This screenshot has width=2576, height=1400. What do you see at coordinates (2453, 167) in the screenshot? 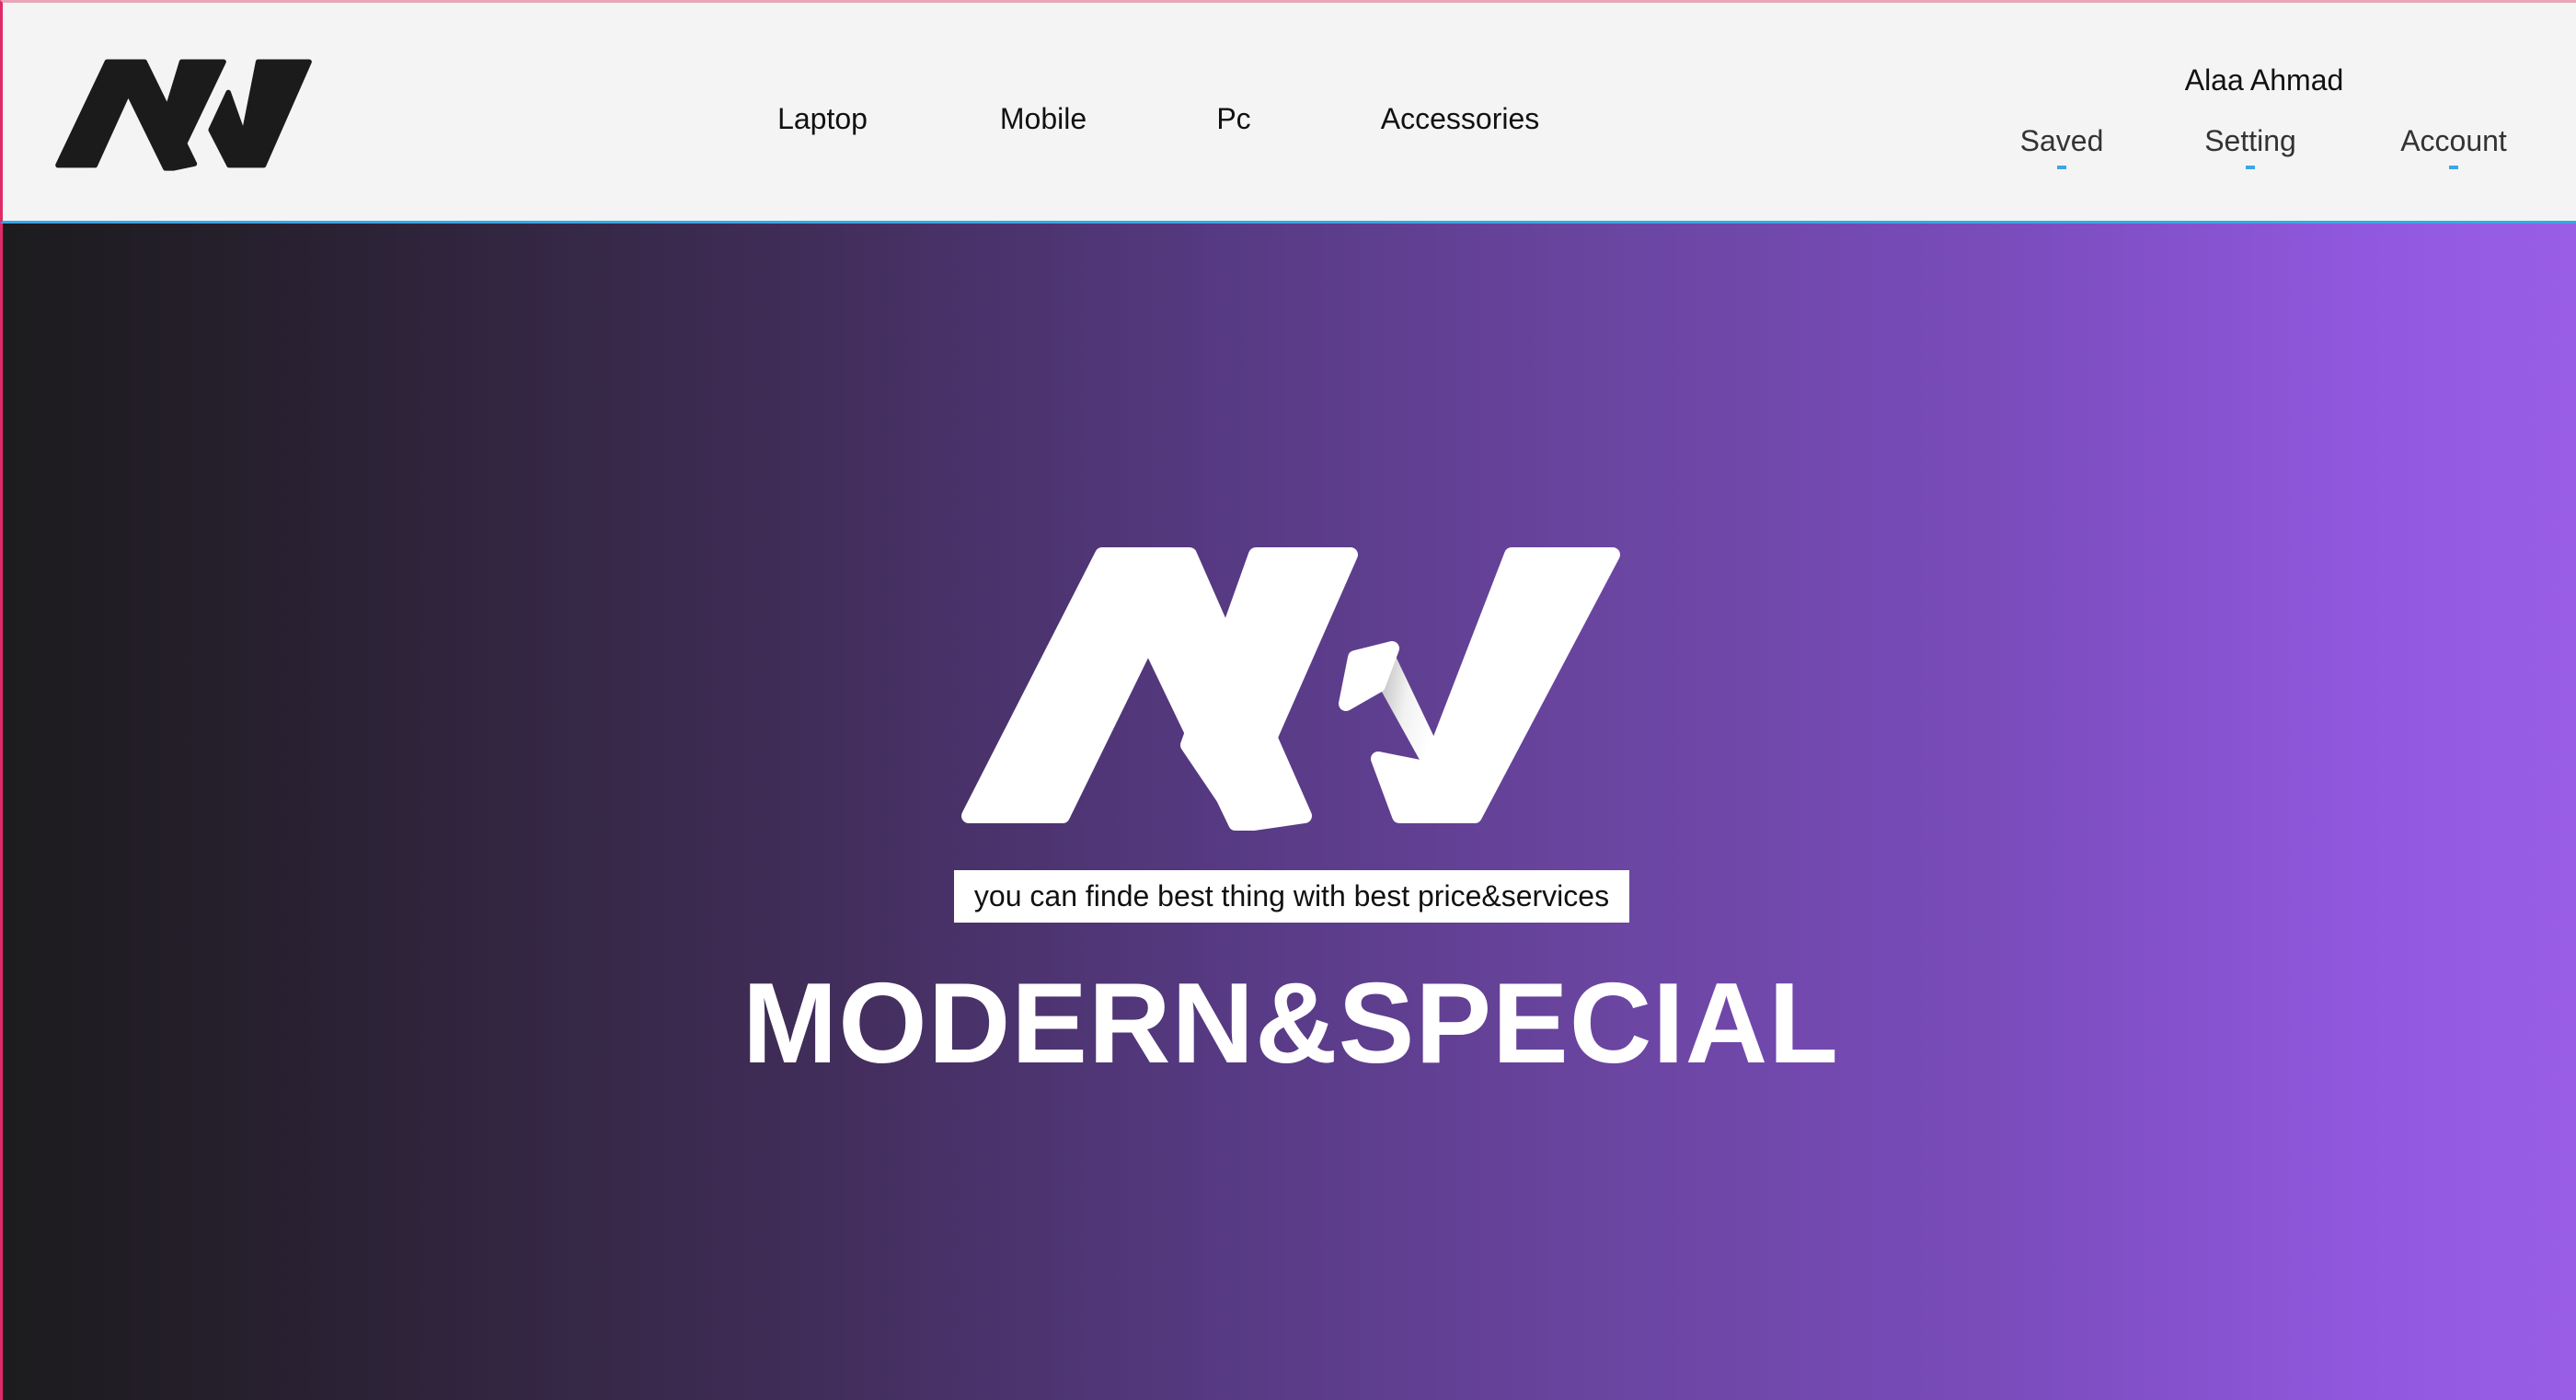
I see `account-link-indicator` at bounding box center [2453, 167].